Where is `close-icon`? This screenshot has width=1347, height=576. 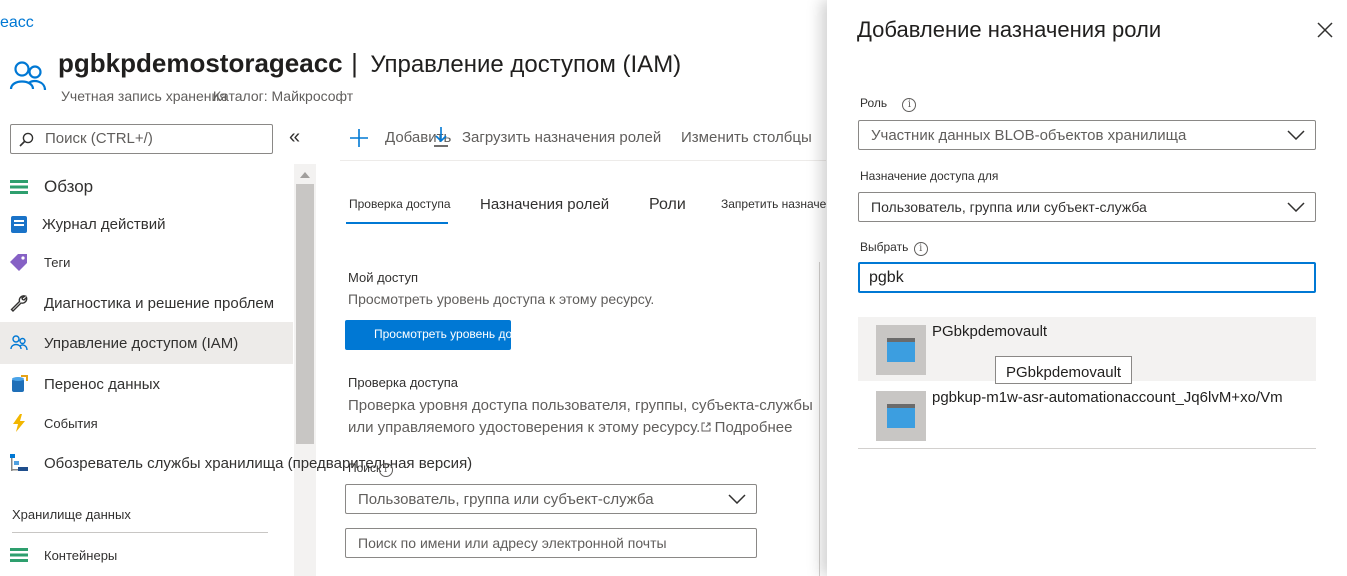
close-icon is located at coordinates (1325, 30).